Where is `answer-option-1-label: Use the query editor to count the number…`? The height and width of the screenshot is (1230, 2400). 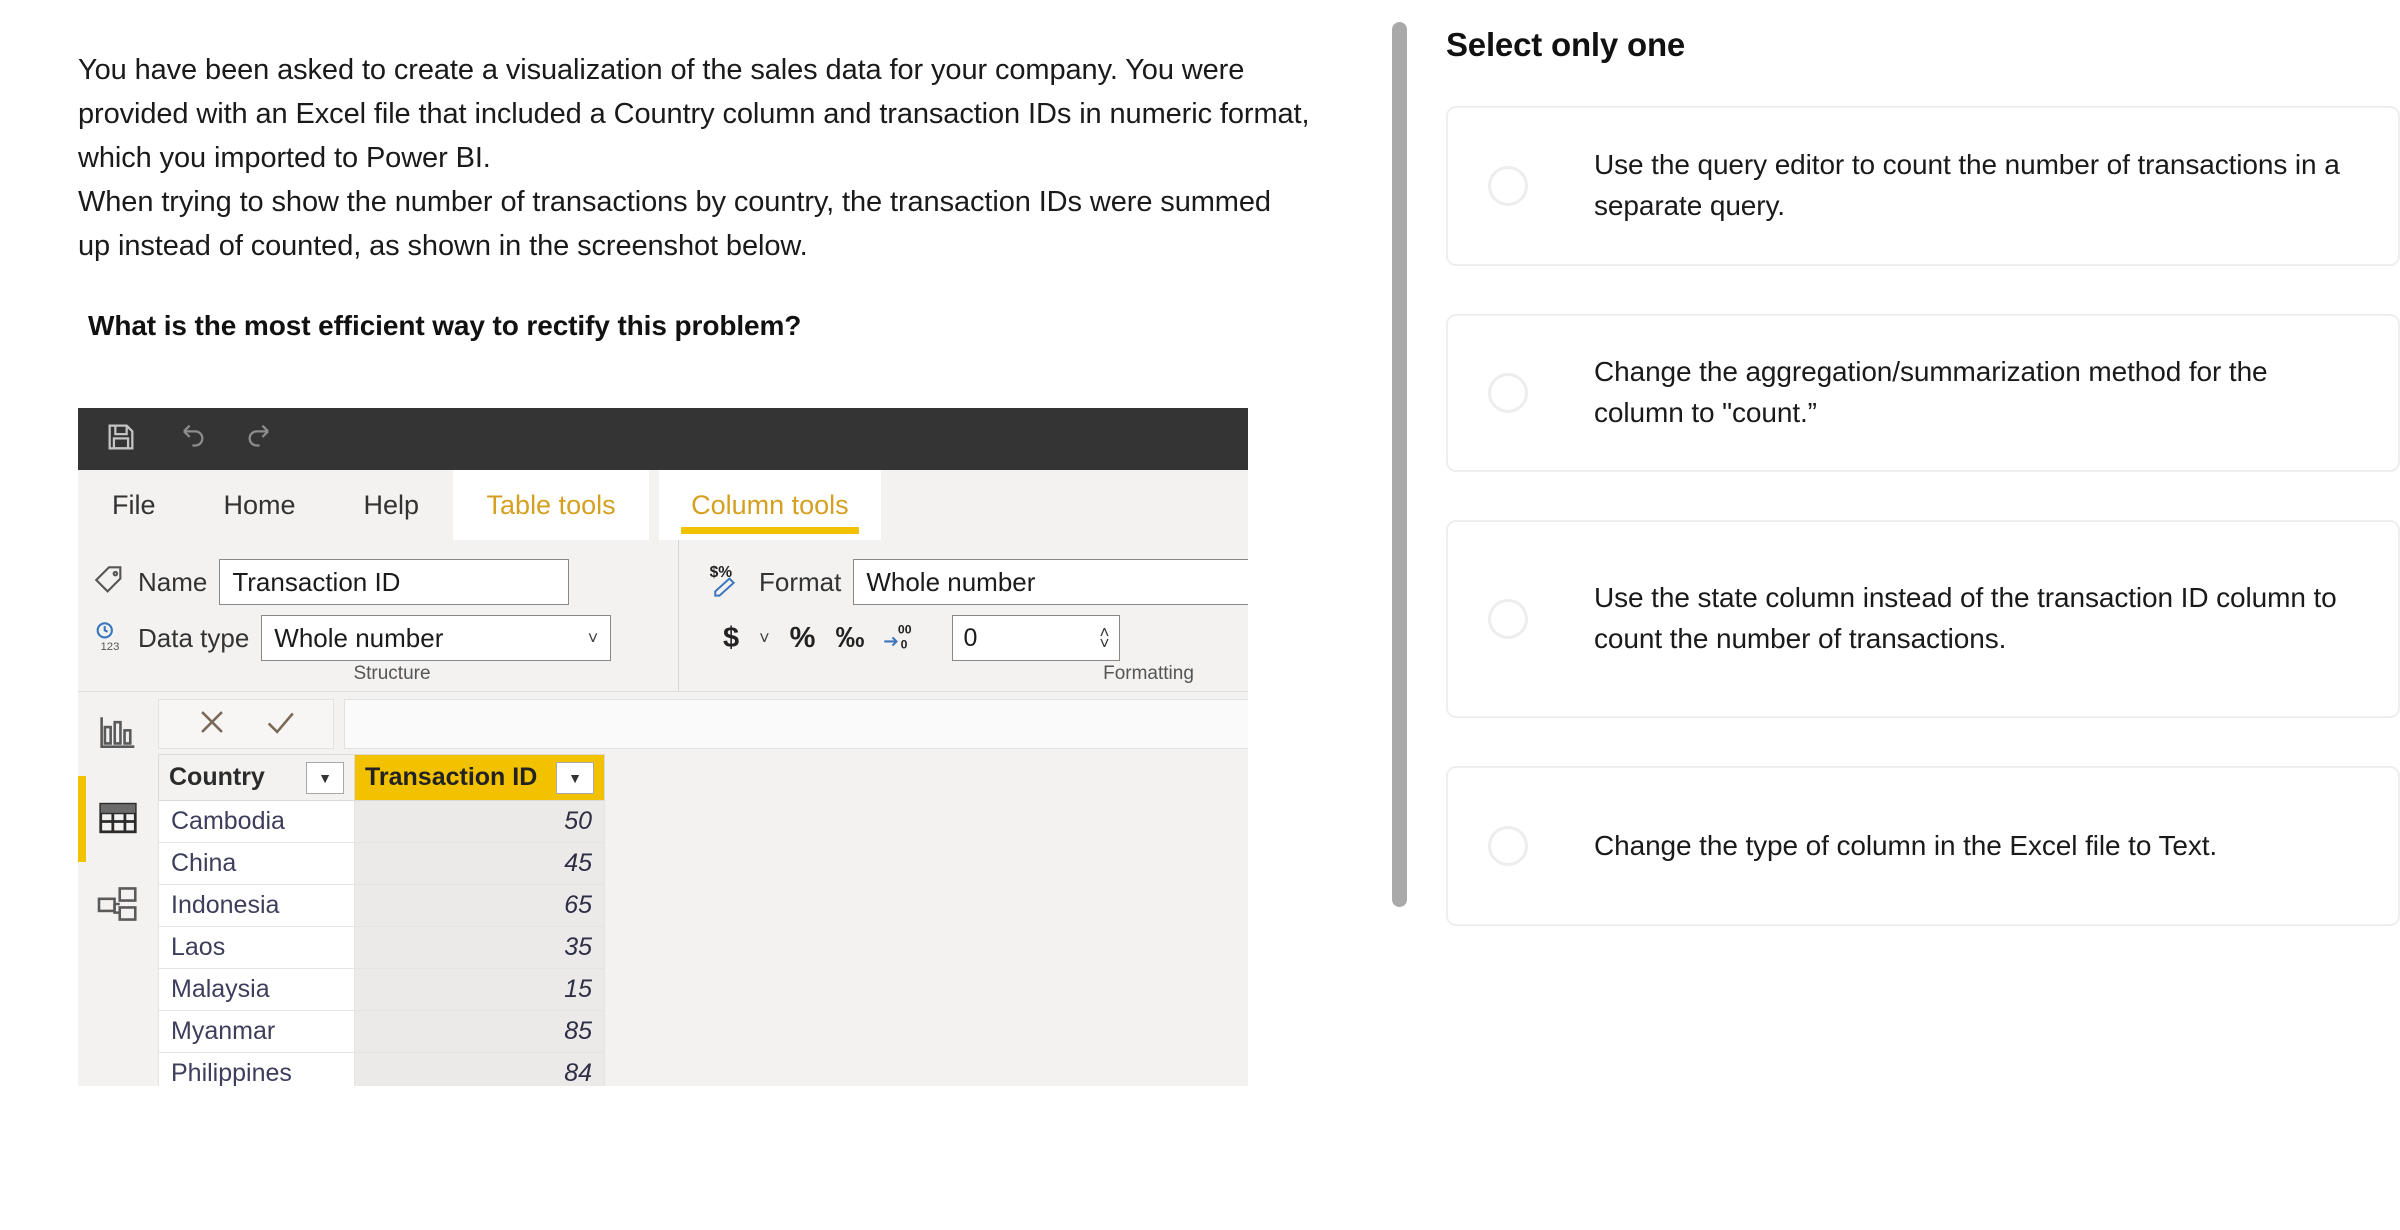 answer-option-1-label: Use the query editor to count the number… is located at coordinates (1967, 185).